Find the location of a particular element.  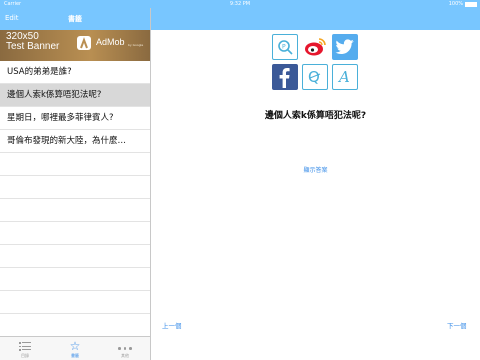

svg-text: A is located at coordinates (343, 77).